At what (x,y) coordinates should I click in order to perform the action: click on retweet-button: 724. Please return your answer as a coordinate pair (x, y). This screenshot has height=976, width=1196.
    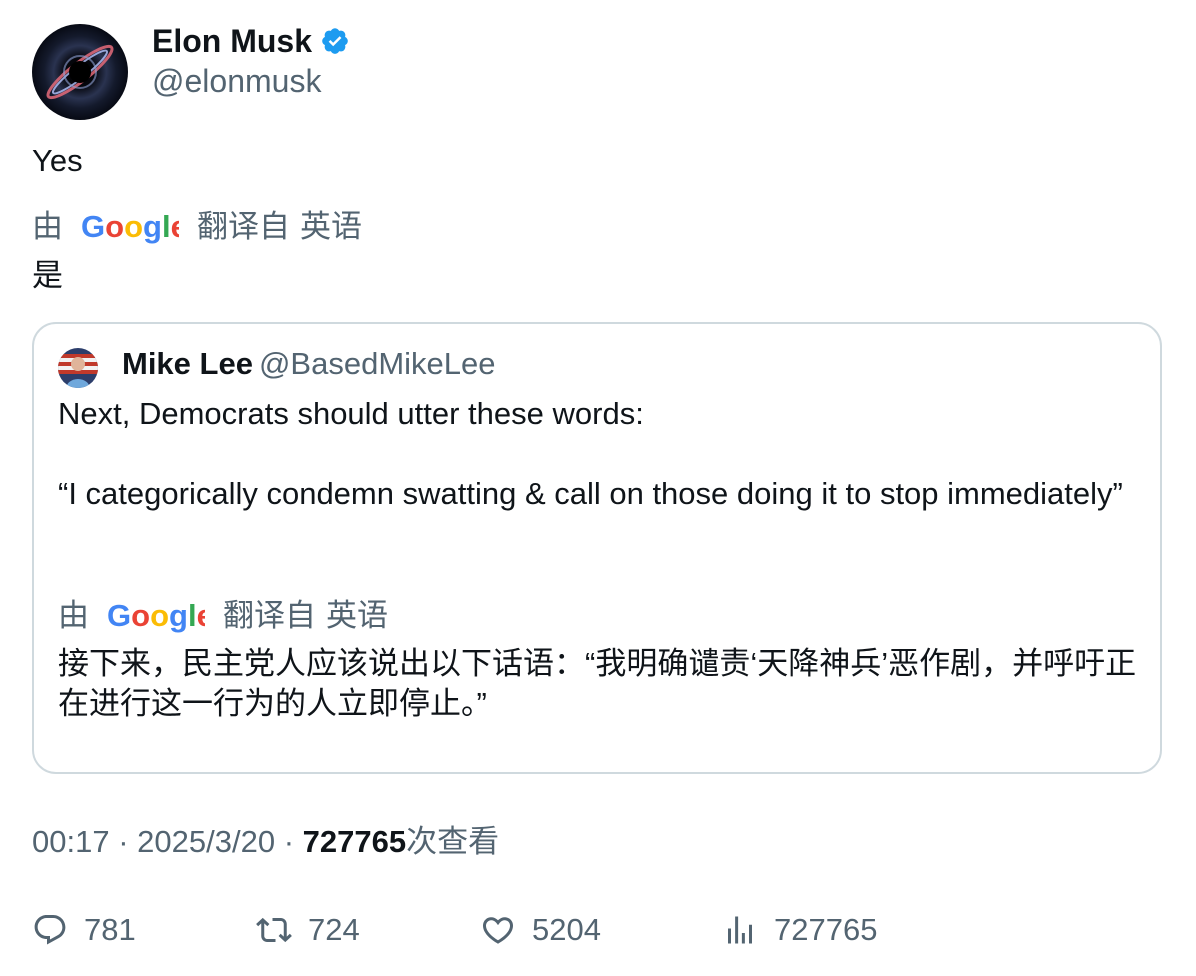
    Looking at the image, I should click on (308, 930).